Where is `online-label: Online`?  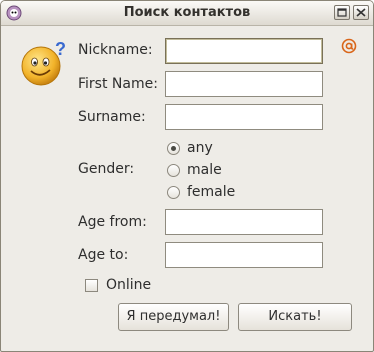 online-label: Online is located at coordinates (129, 285).